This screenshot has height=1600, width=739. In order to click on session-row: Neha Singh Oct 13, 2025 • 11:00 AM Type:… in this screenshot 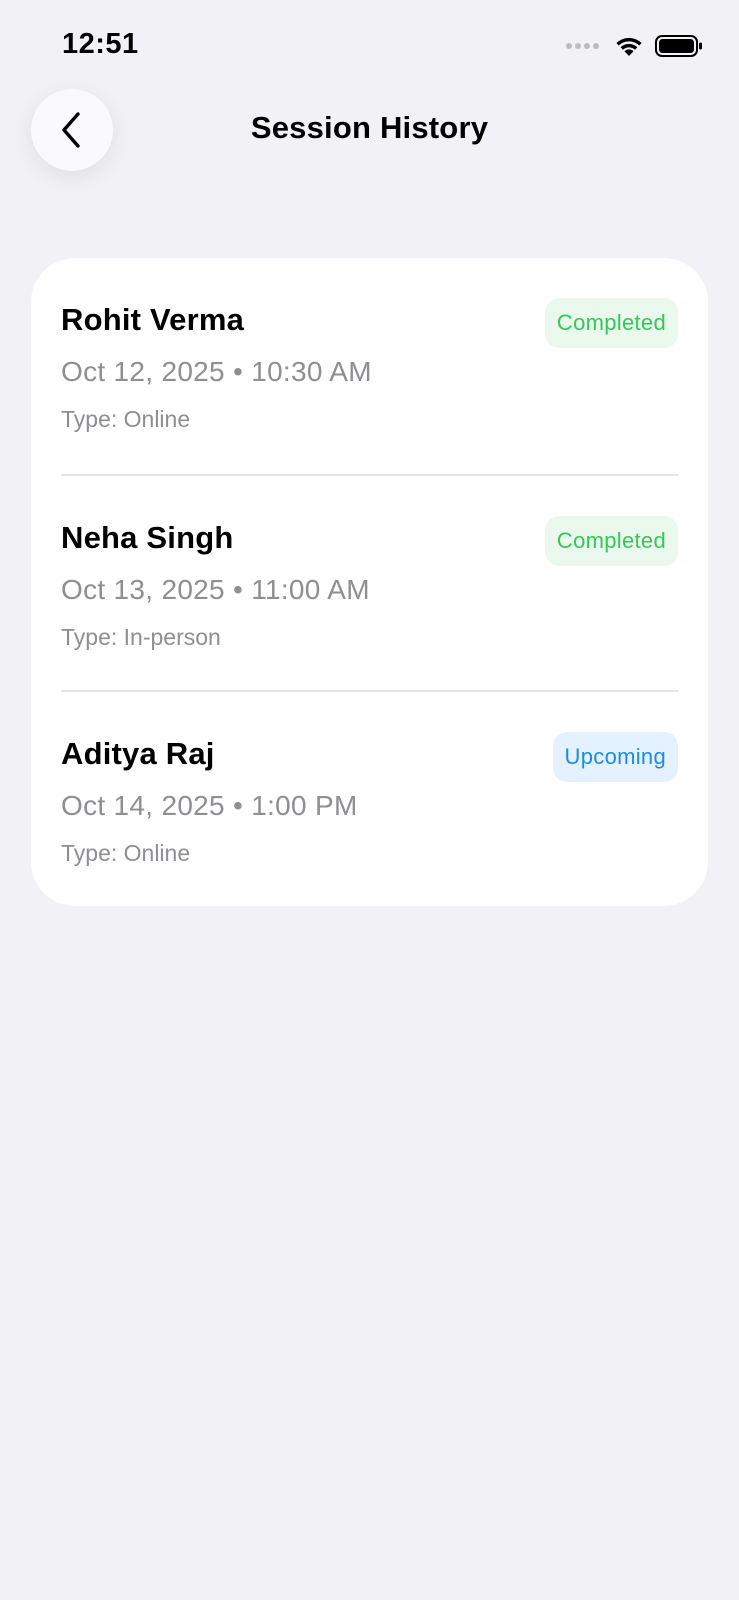, I will do `click(369, 582)`.